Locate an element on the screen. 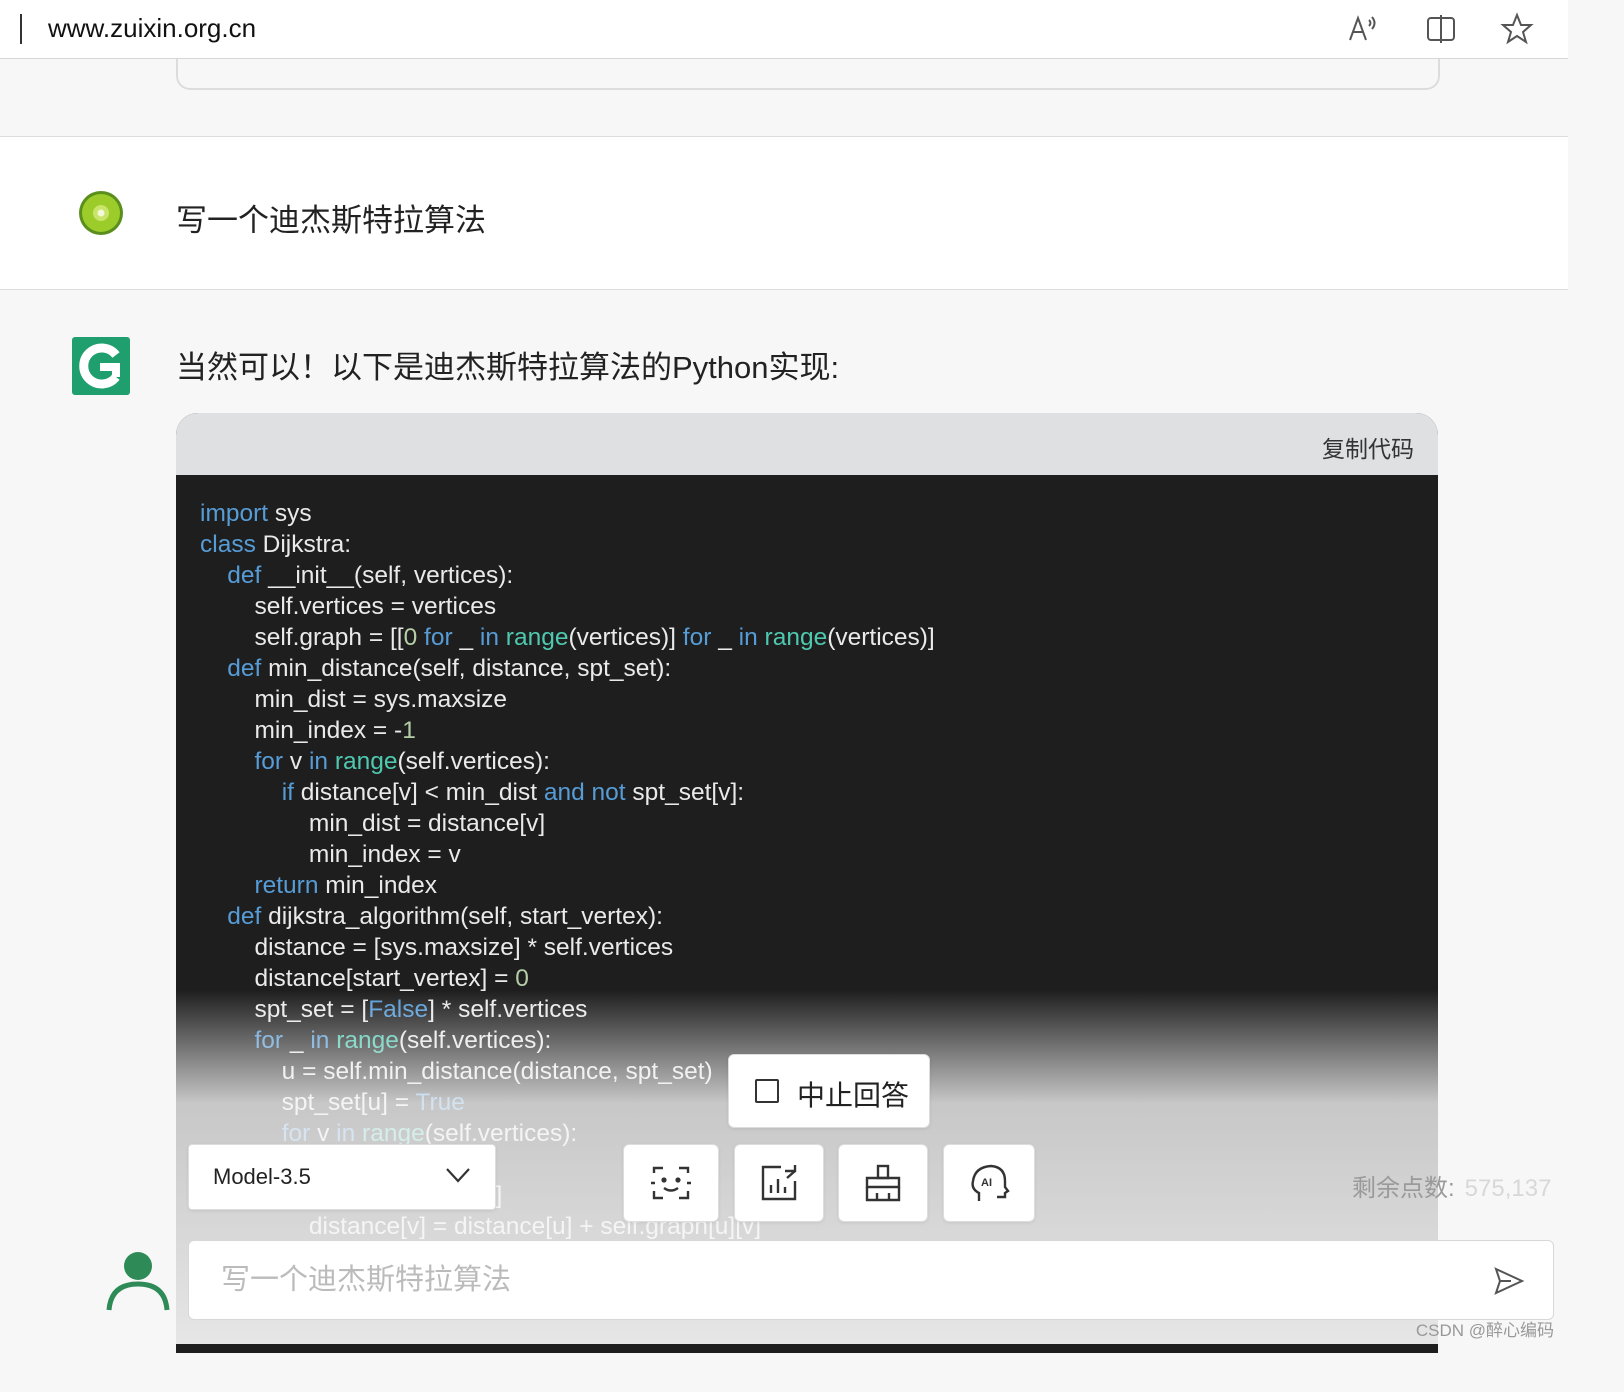 The width and height of the screenshot is (1624, 1392). watermark: CSDN @醉心编码 is located at coordinates (1484, 1330).